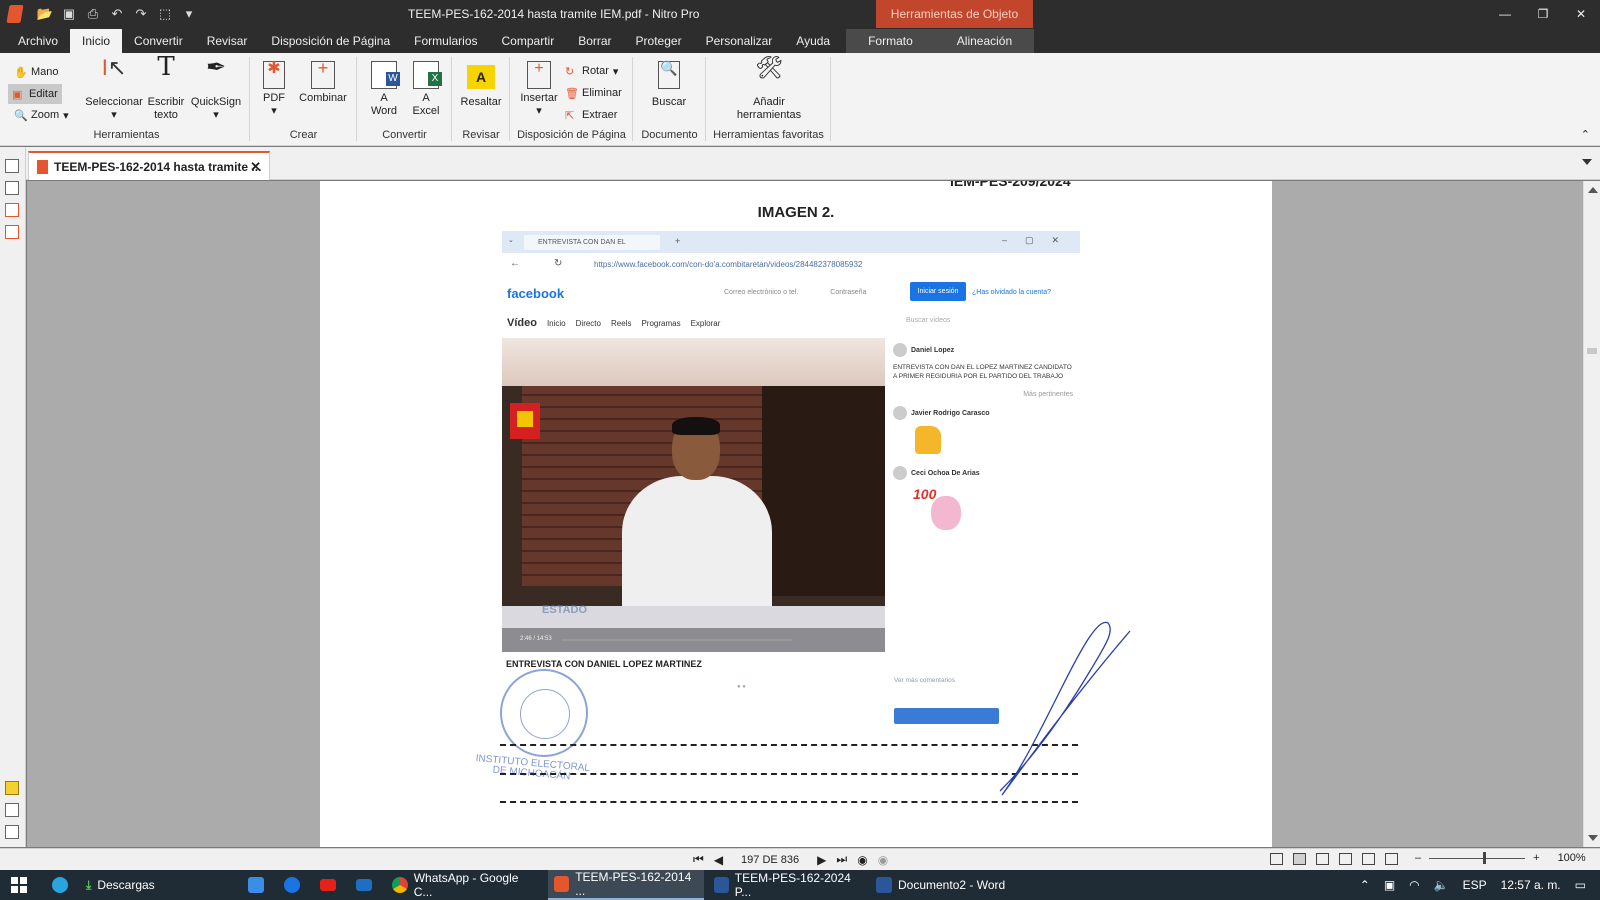  What do you see at coordinates (1593, 190) in the screenshot?
I see `scroll-up-icon` at bounding box center [1593, 190].